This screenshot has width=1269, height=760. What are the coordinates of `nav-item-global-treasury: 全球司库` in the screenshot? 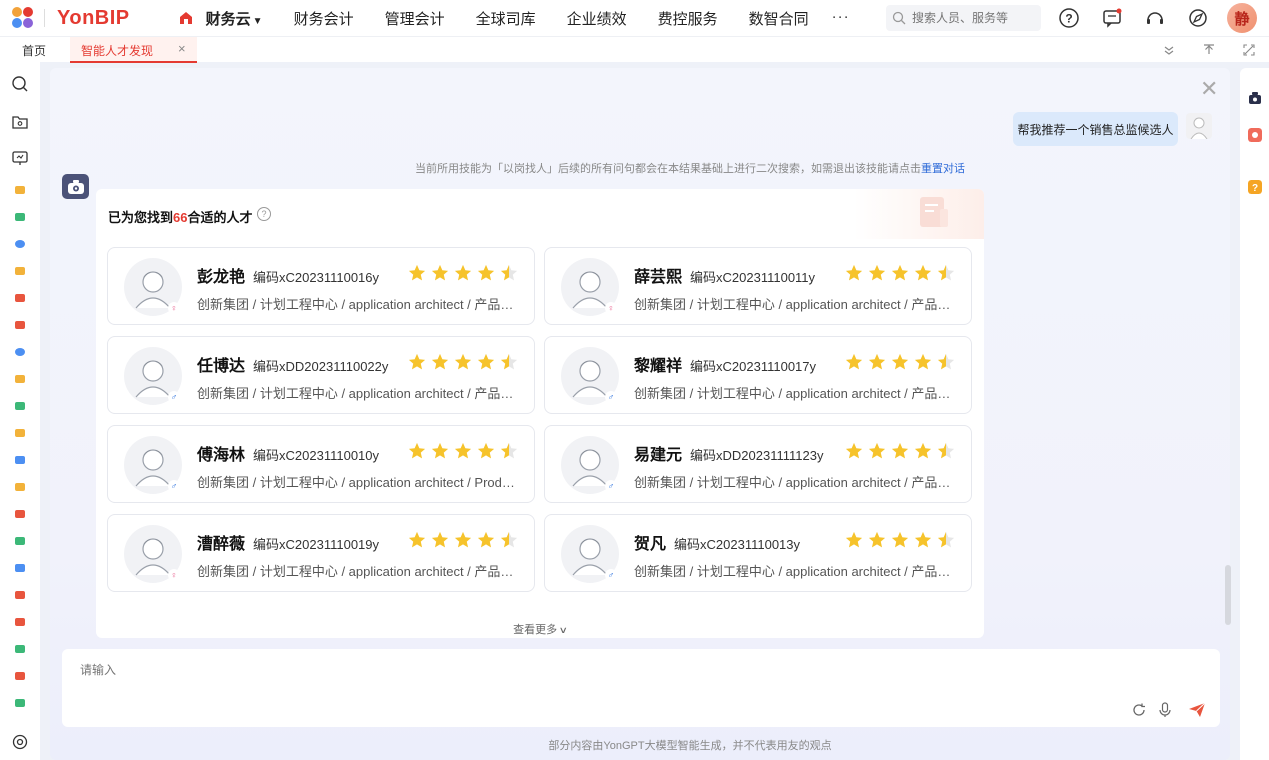 It's located at (506, 18).